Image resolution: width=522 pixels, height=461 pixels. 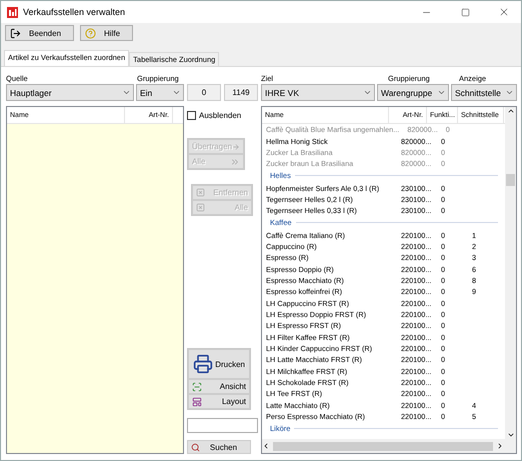 I want to click on grouping-dropdown: Ein, so click(x=160, y=92).